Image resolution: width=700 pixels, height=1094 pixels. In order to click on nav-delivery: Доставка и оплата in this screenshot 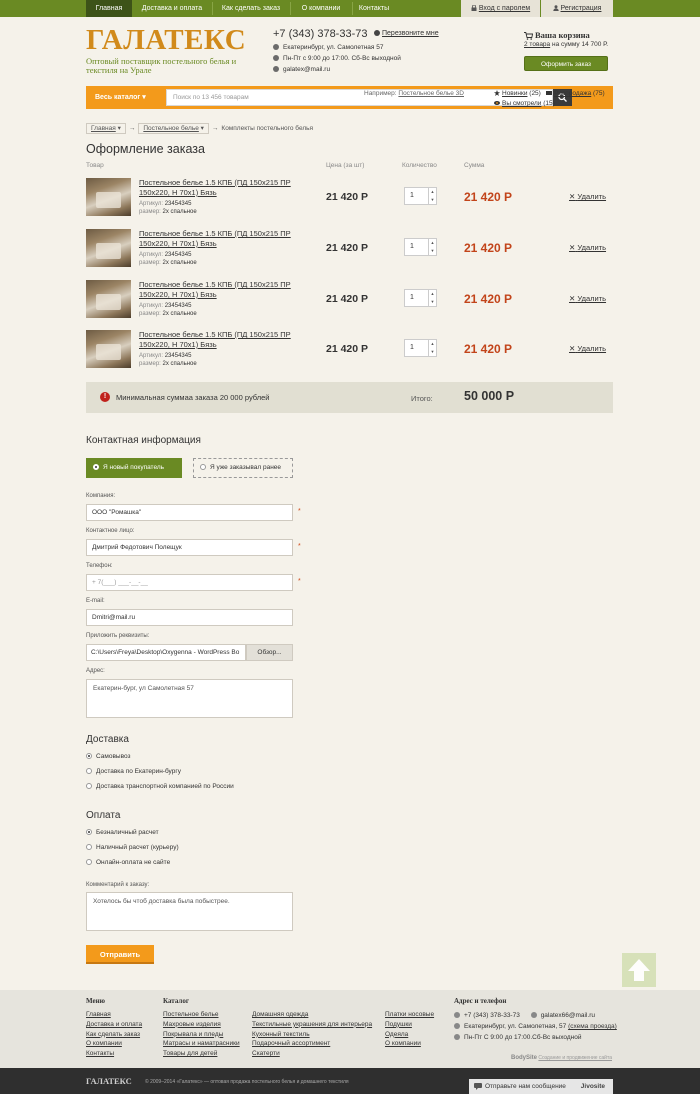, I will do `click(172, 8)`.